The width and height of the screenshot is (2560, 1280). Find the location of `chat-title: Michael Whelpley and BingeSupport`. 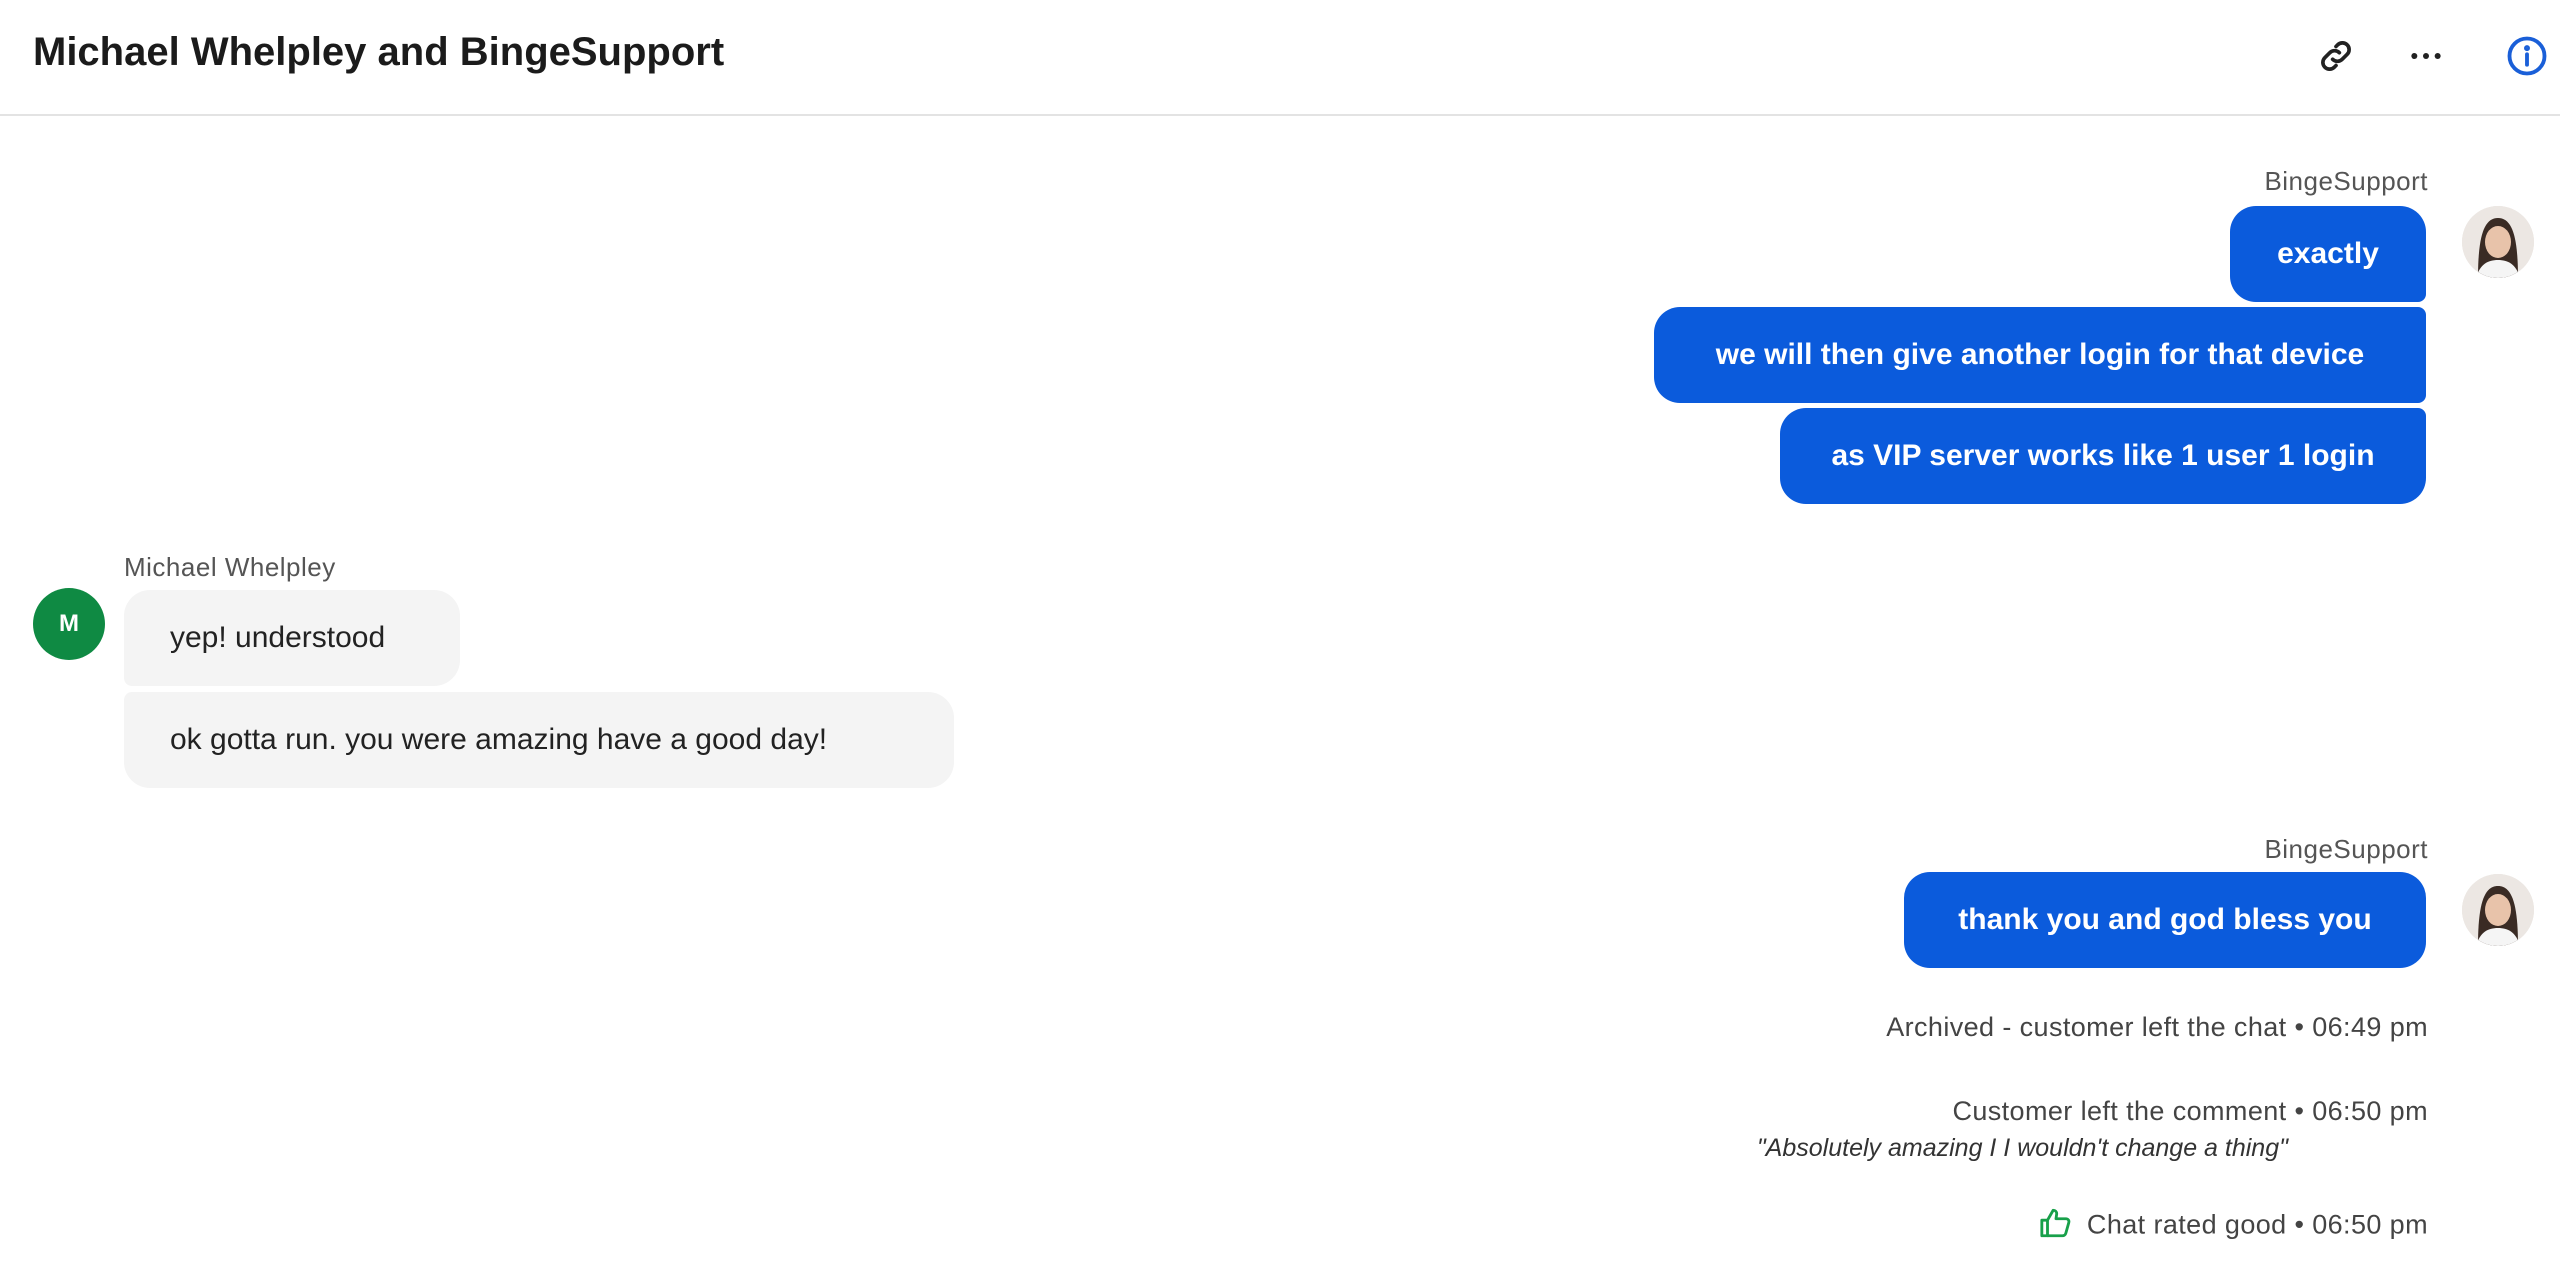

chat-title: Michael Whelpley and BingeSupport is located at coordinates (379, 52).